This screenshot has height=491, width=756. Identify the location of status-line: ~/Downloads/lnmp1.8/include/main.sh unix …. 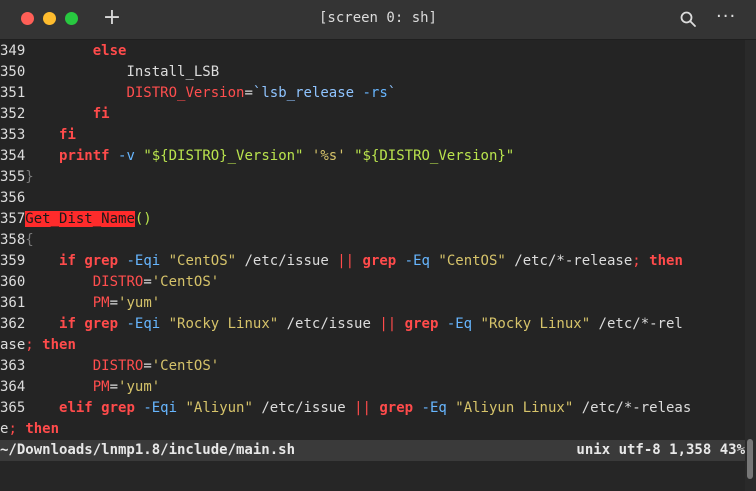
(372, 450).